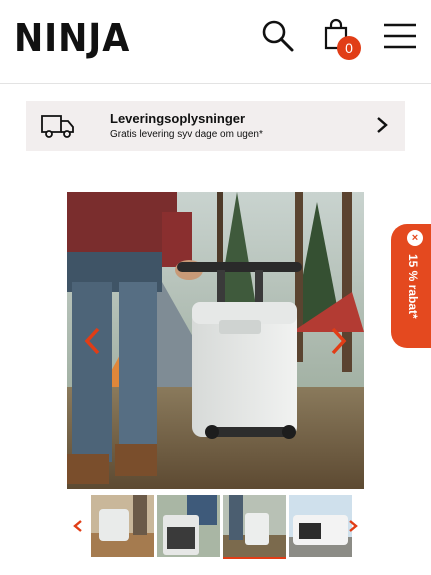 The height and width of the screenshot is (575, 431). Describe the element at coordinates (186, 134) in the screenshot. I see `delivery-subtitle: Gratis levering syv dage om ugen*` at that location.